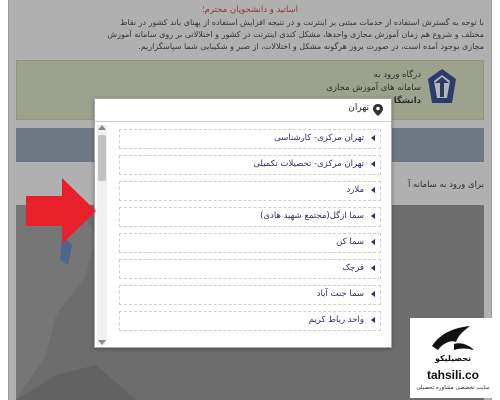  I want to click on dropdown-header: تهران, so click(243, 110).